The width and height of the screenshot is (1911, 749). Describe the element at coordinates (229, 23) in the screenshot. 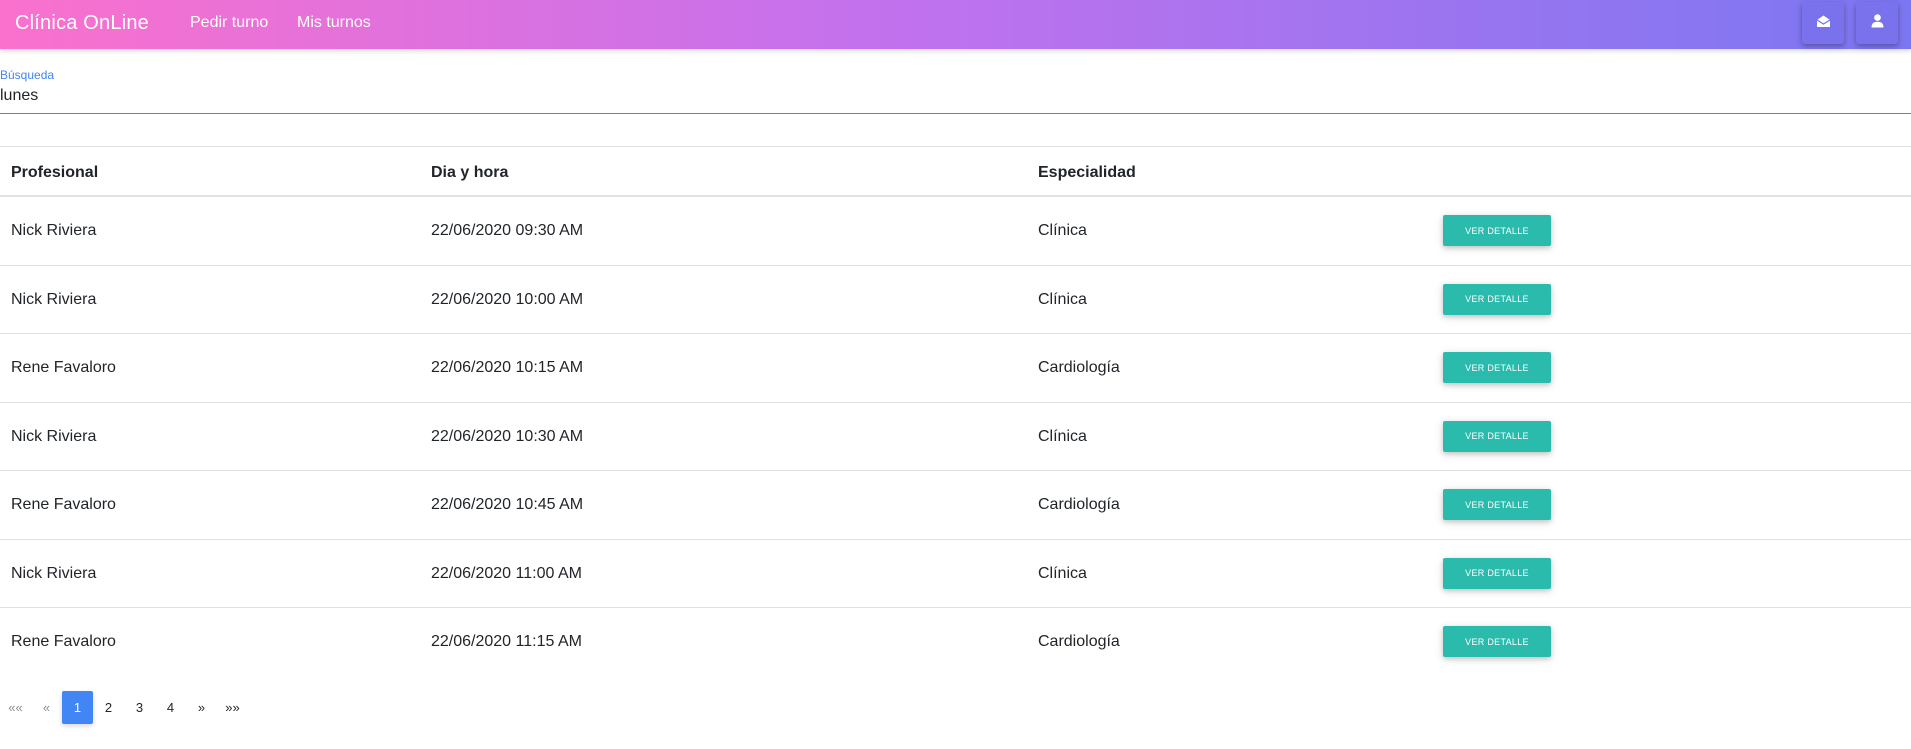

I see `nav-link-pedir-turno: Pedir turno` at that location.